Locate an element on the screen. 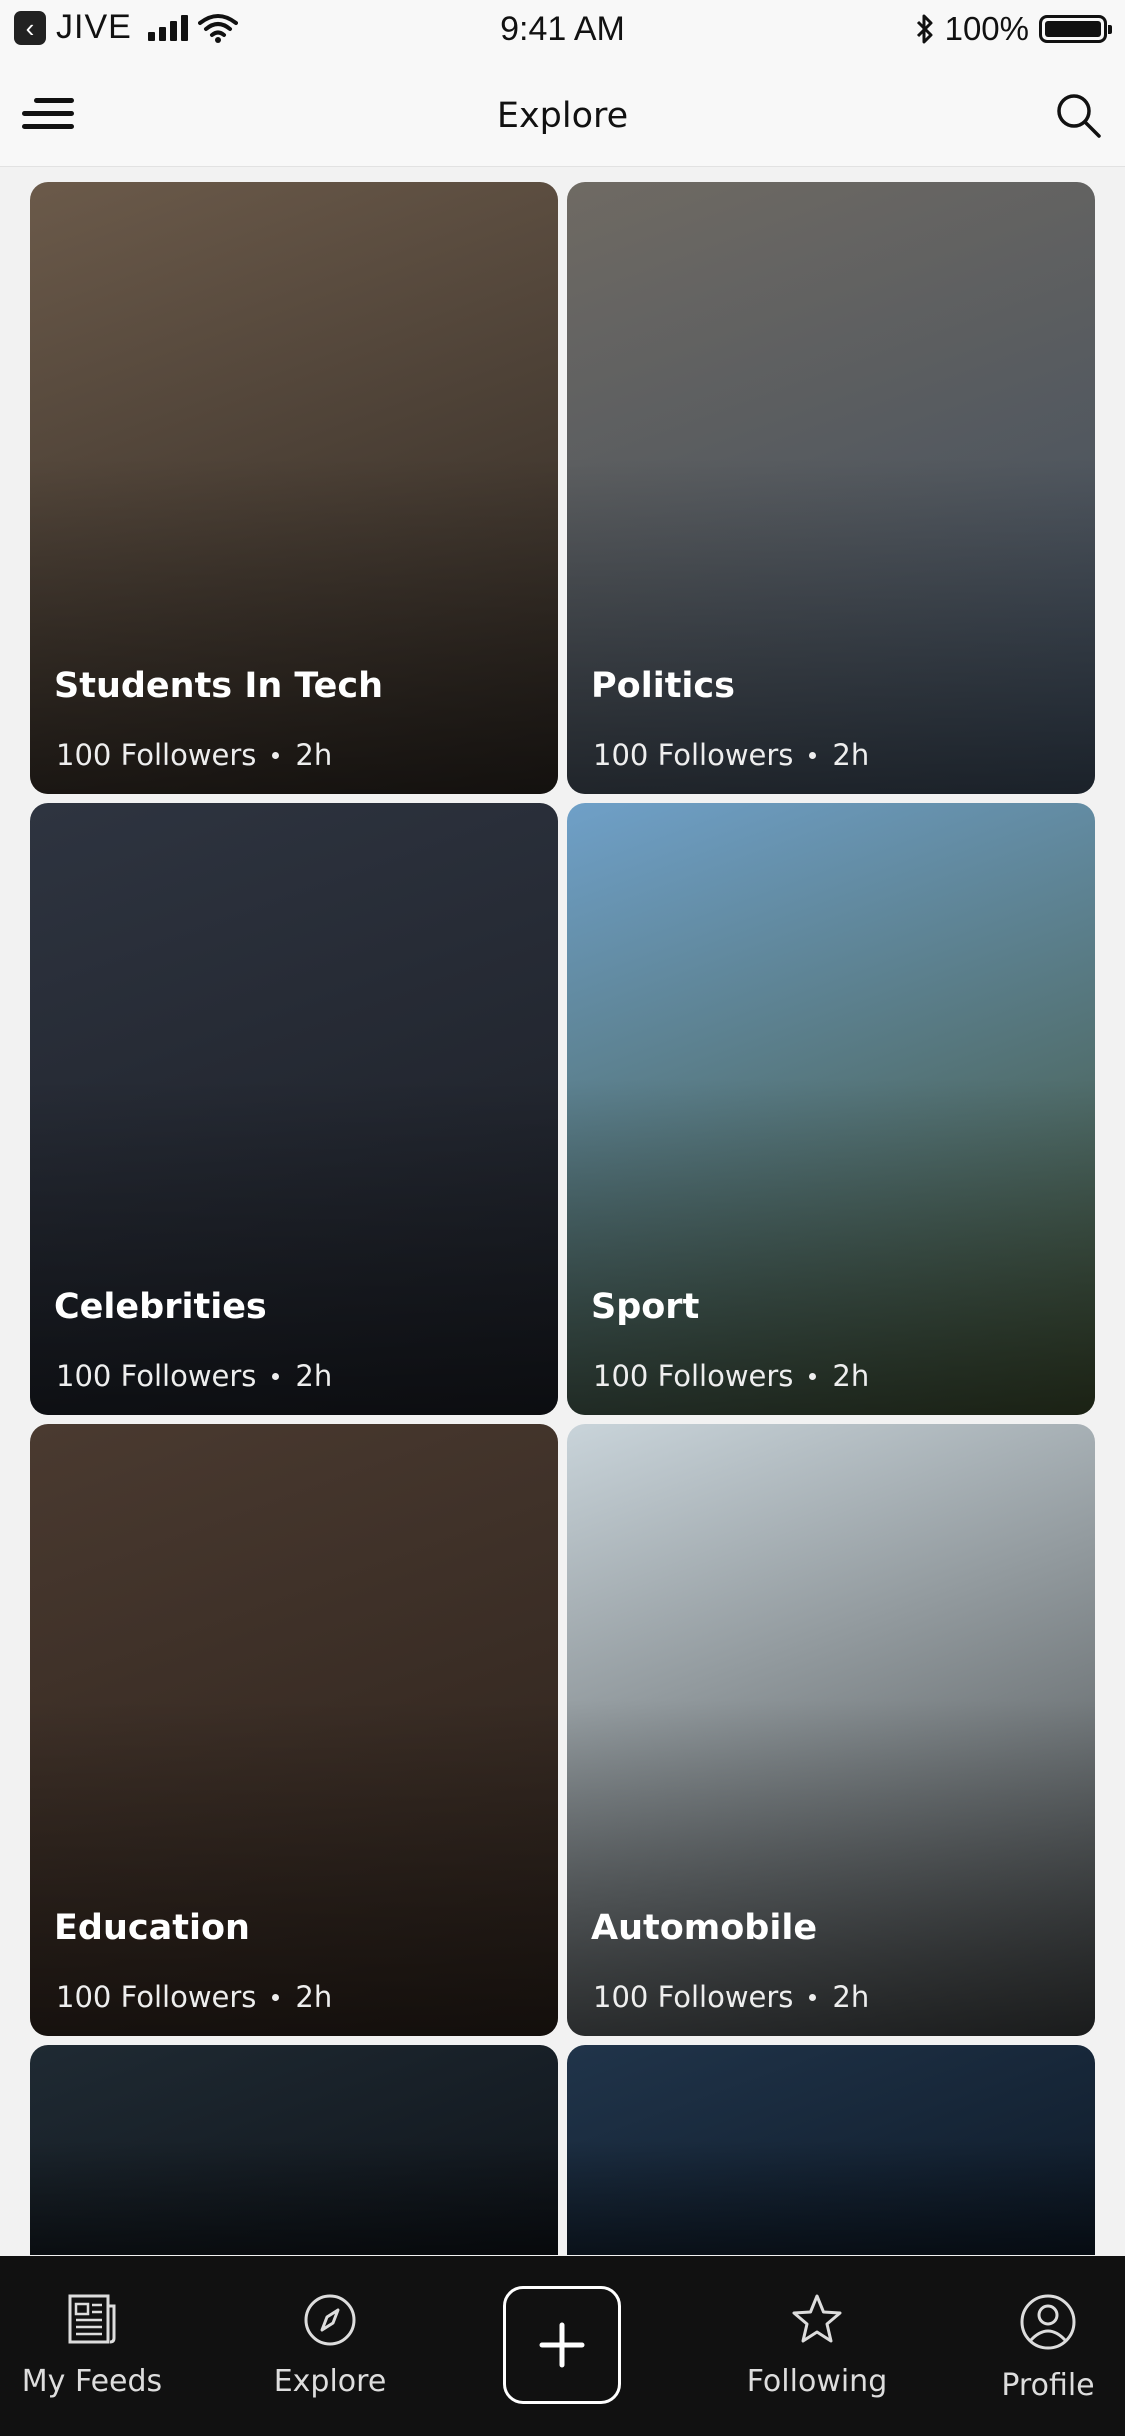 The width and height of the screenshot is (1125, 2436). topic-title: Sport is located at coordinates (645, 1307).